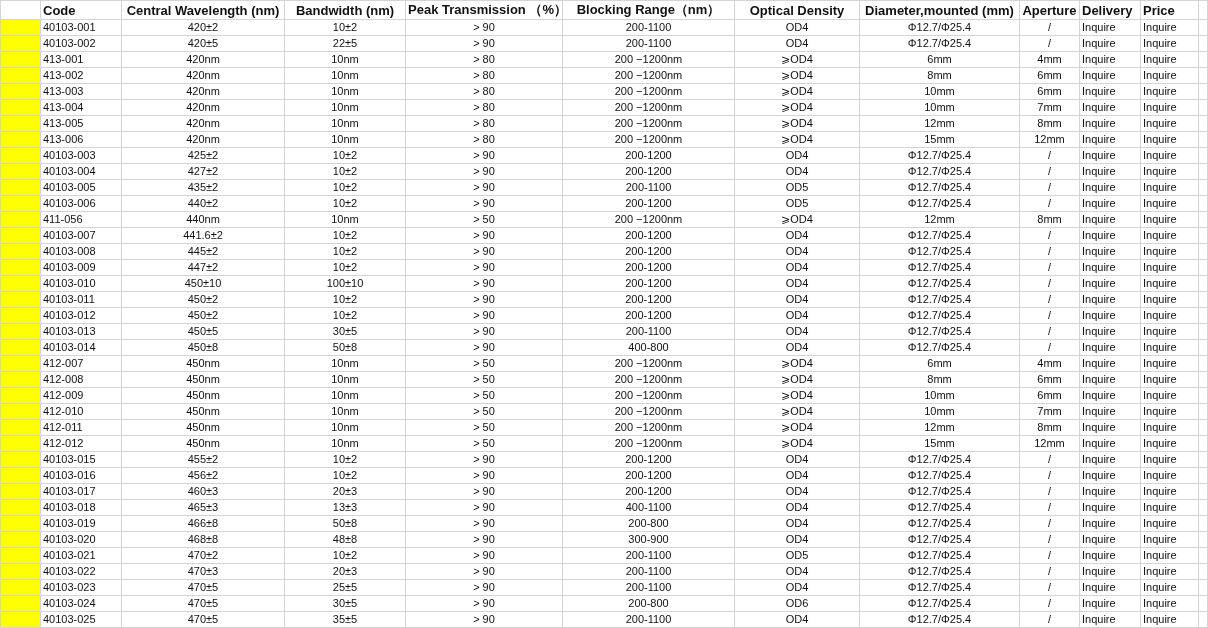 The image size is (1208, 628). Describe the element at coordinates (203, 459) in the screenshot. I see `table-cell: 455±2` at that location.